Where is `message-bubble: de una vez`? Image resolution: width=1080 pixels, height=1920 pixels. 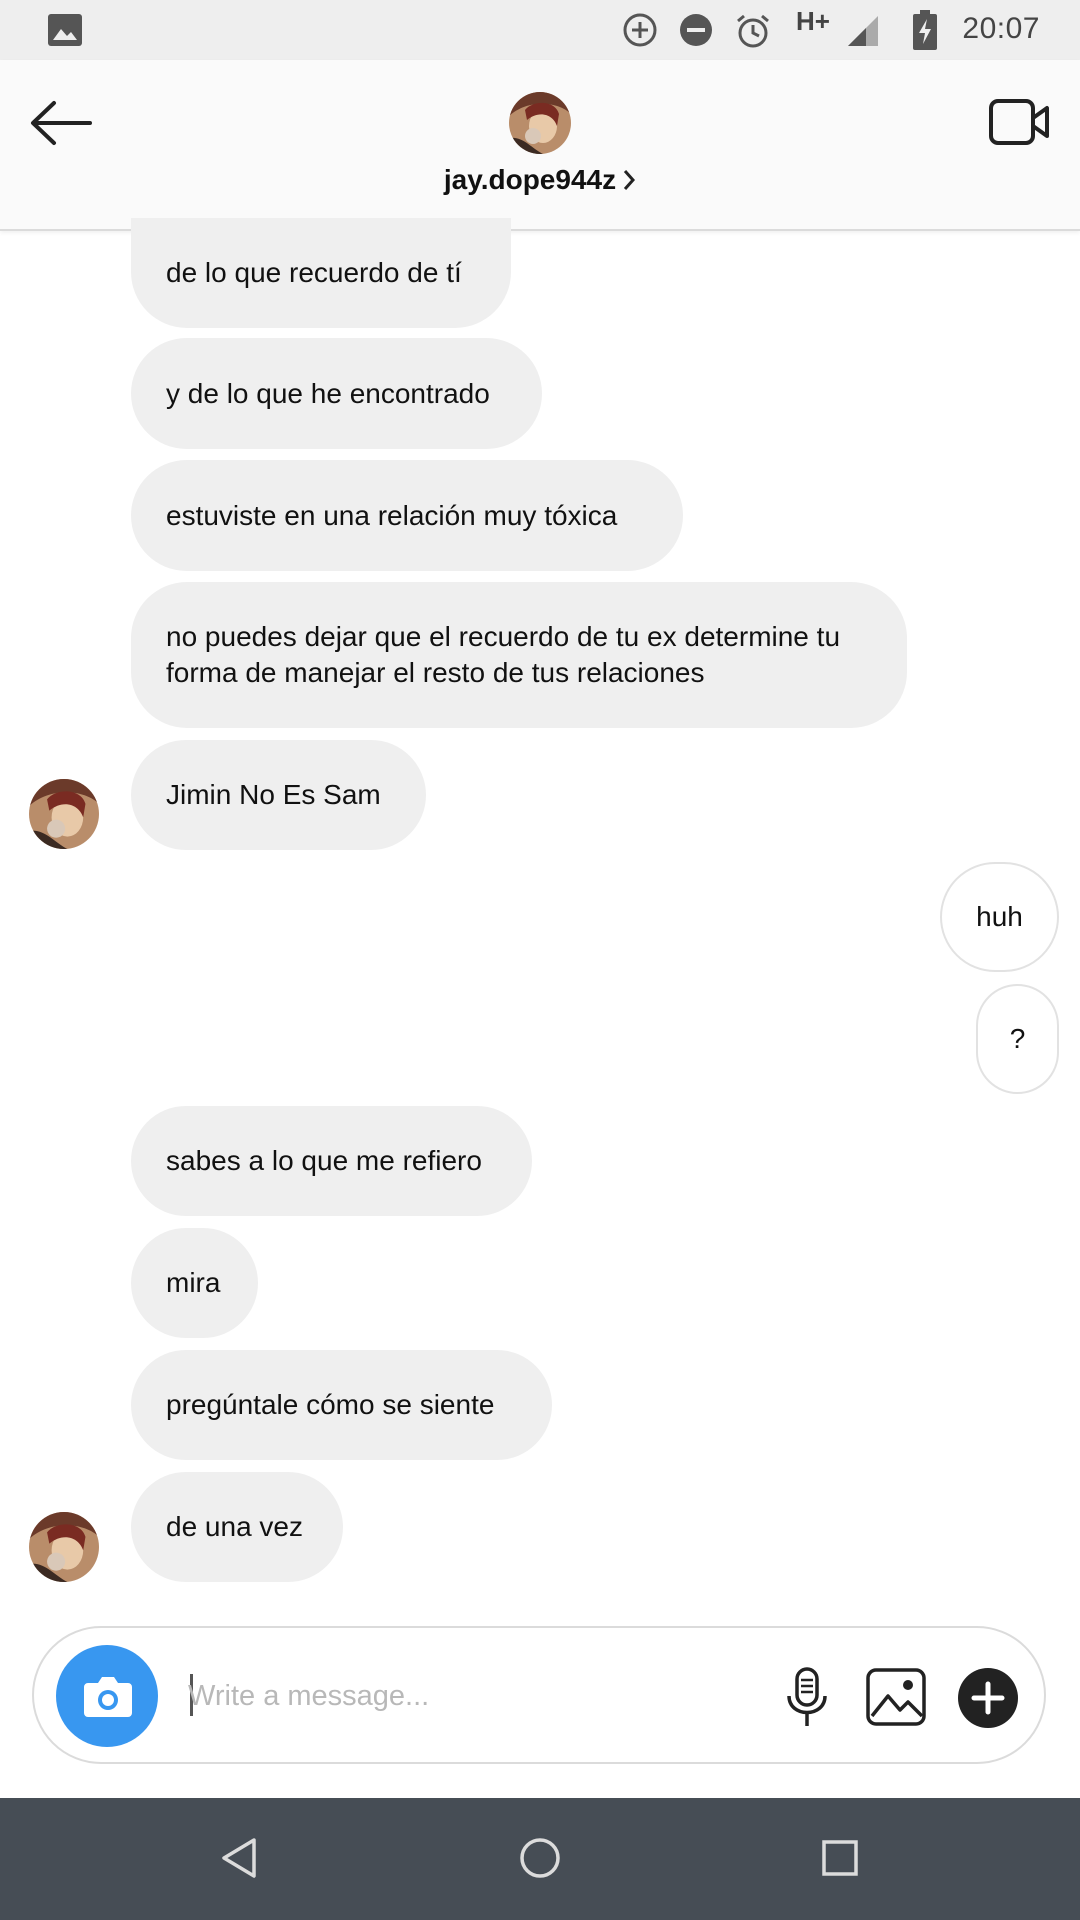
message-bubble: de una vez is located at coordinates (237, 1527).